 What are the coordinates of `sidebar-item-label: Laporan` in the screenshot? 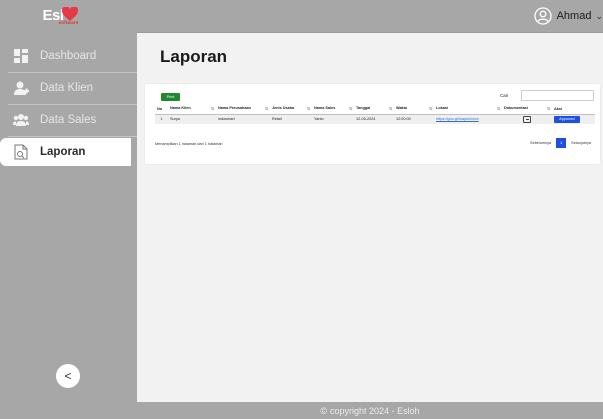 It's located at (63, 152).